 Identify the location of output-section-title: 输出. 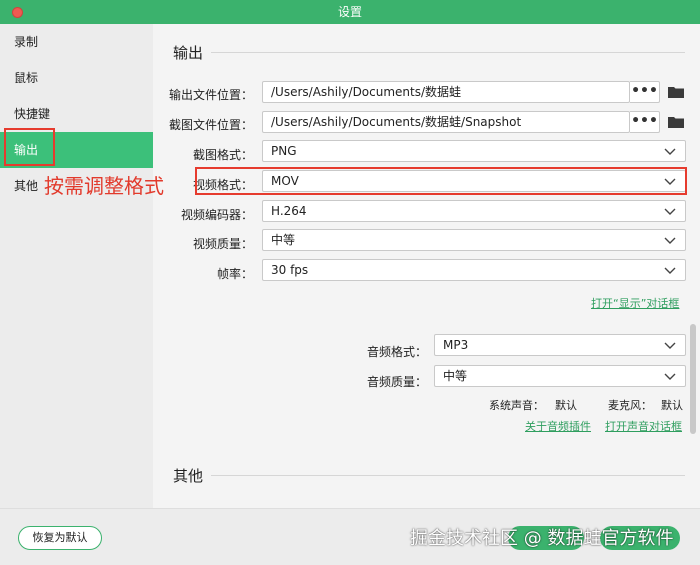
(188, 53).